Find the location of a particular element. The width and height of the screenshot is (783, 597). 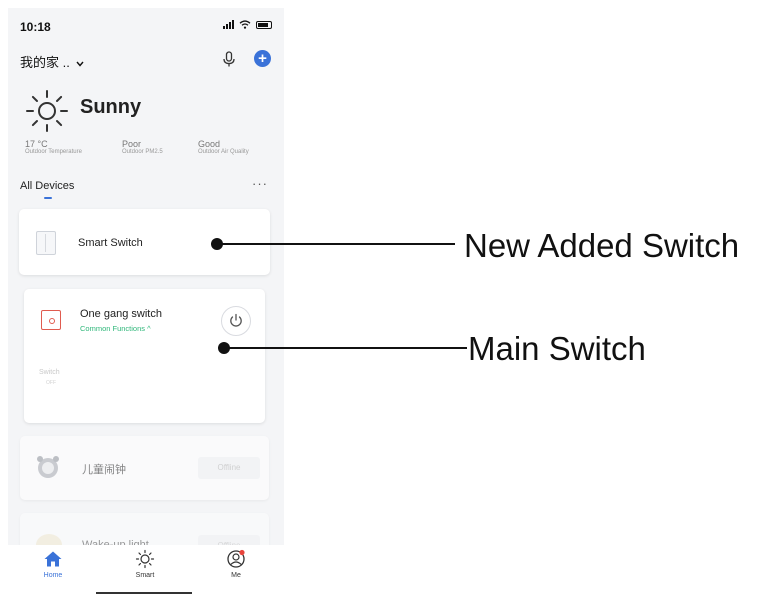

callout-dot-new-added is located at coordinates (217, 244).